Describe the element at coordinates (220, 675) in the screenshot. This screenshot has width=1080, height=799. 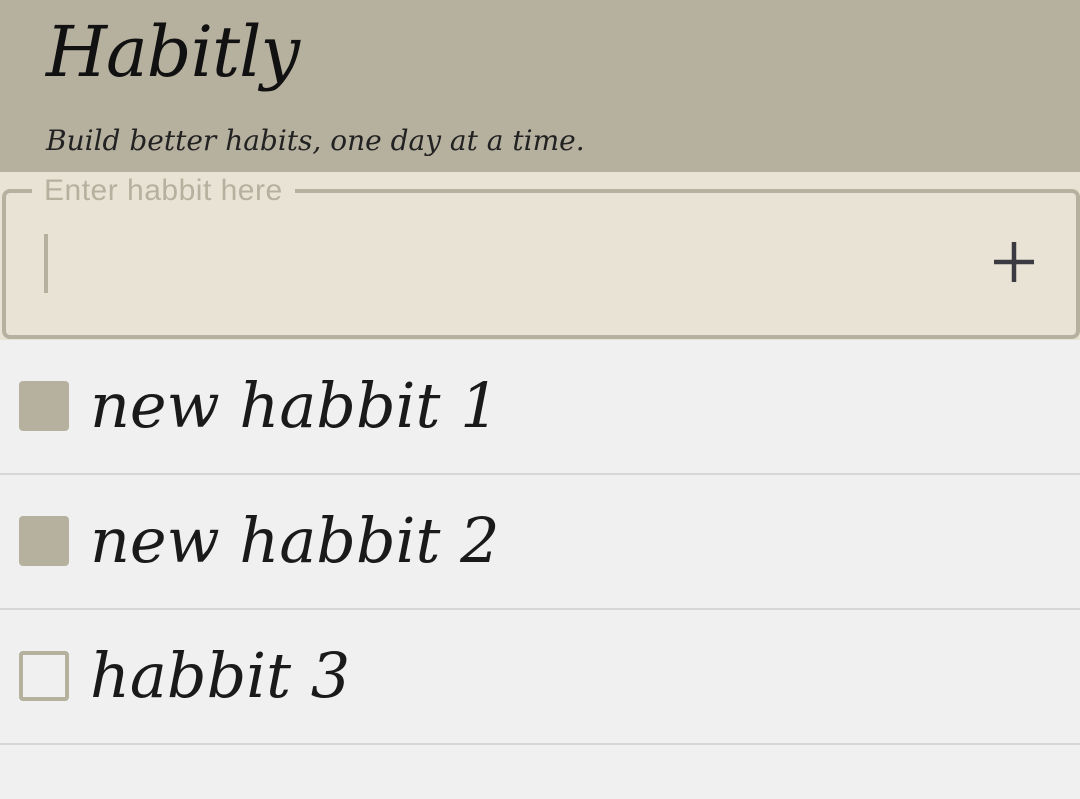
I see `habit-label: habbit 3` at that location.